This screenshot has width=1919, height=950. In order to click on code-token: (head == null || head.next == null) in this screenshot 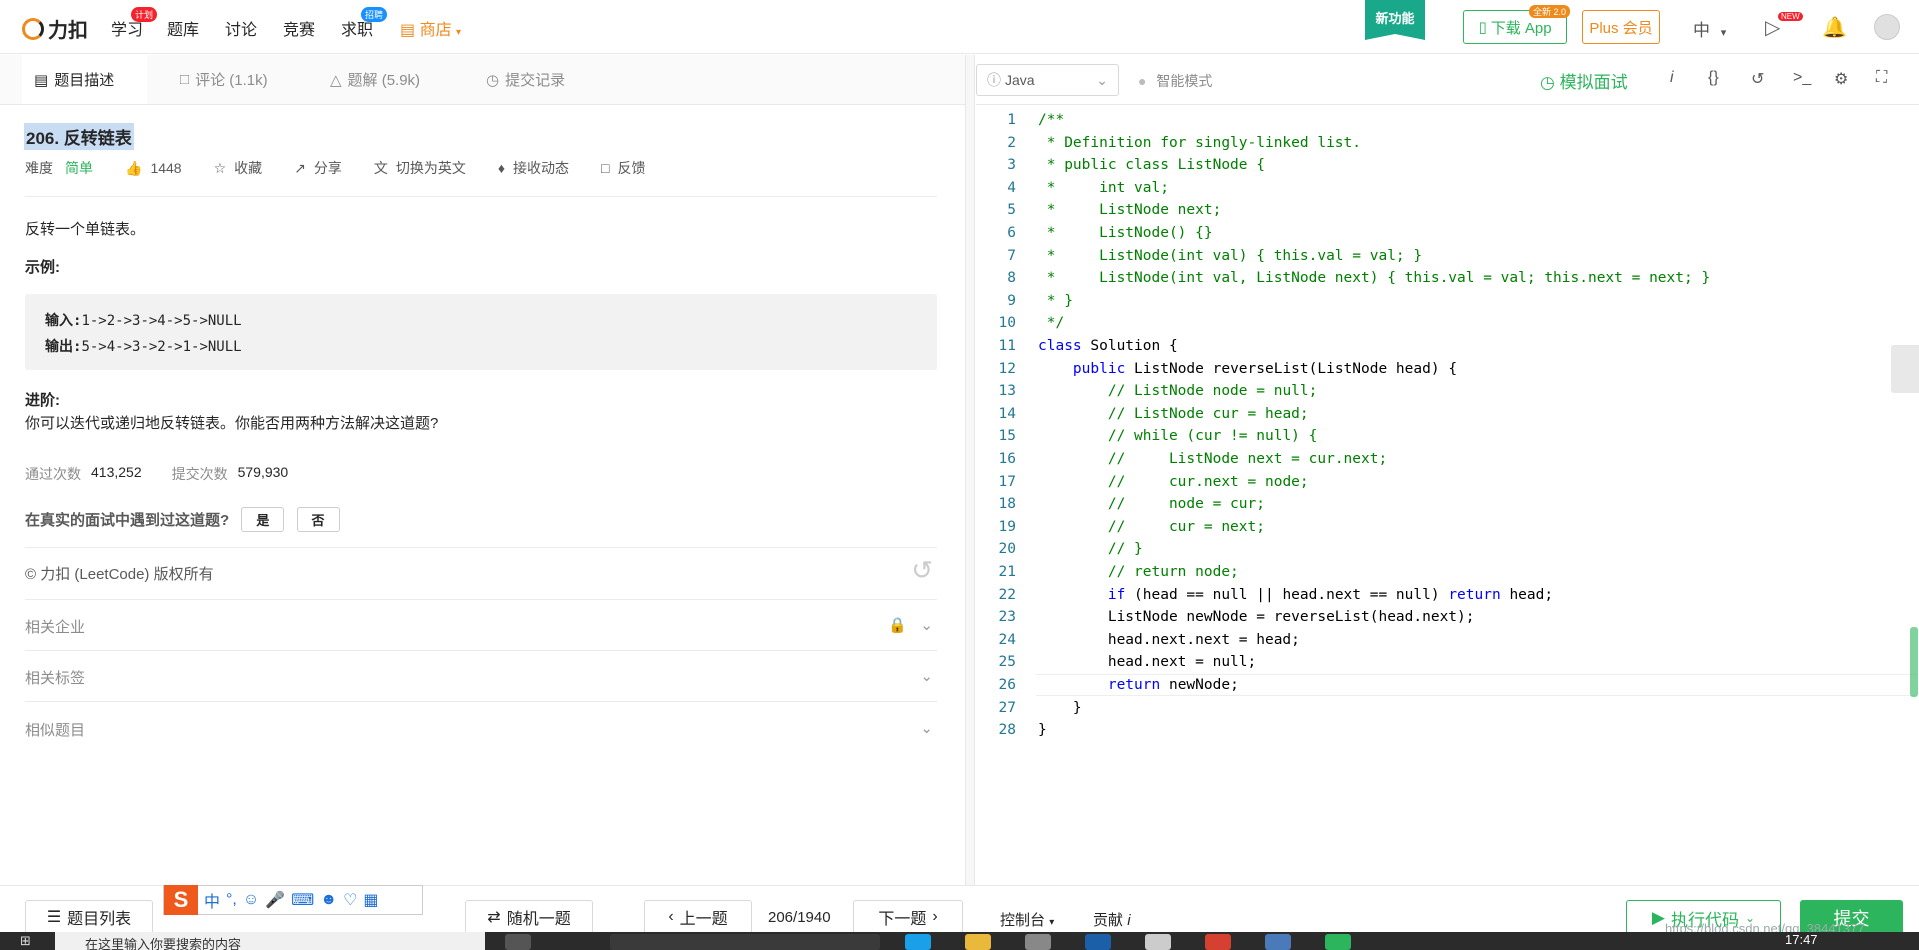, I will do `click(1287, 594)`.